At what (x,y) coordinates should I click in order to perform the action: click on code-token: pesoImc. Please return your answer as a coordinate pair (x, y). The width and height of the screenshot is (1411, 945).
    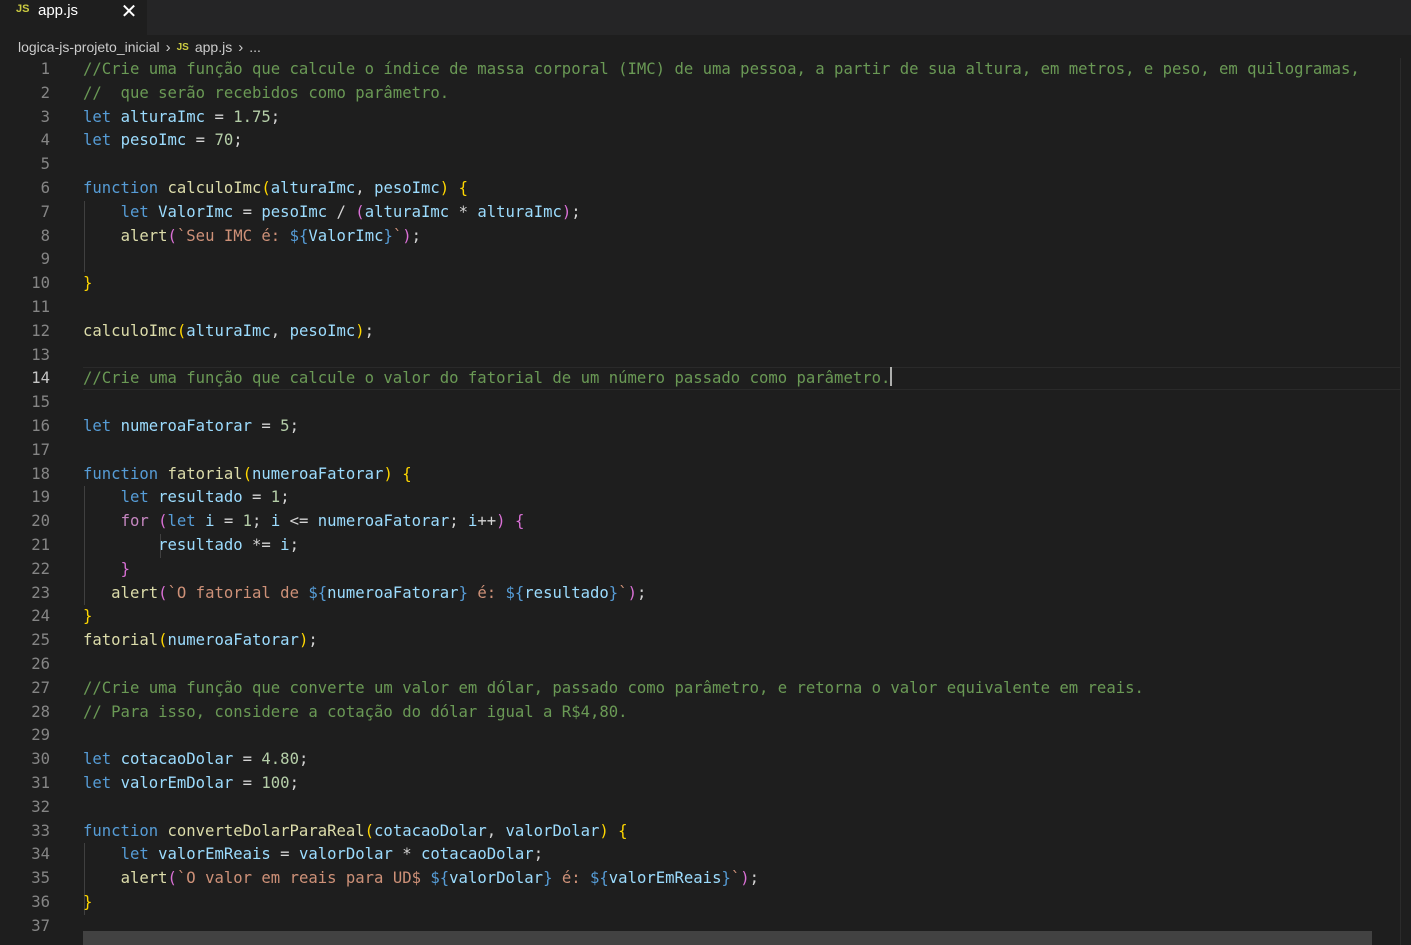
    Looking at the image, I should click on (322, 330).